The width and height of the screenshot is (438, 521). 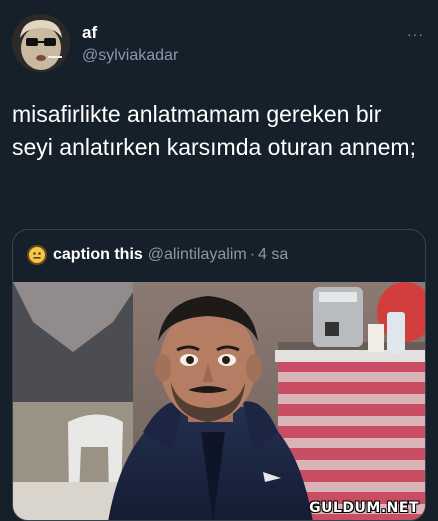 I want to click on quoted-tweet-header: caption this @alintilayalim · 4 sa, so click(x=157, y=255).